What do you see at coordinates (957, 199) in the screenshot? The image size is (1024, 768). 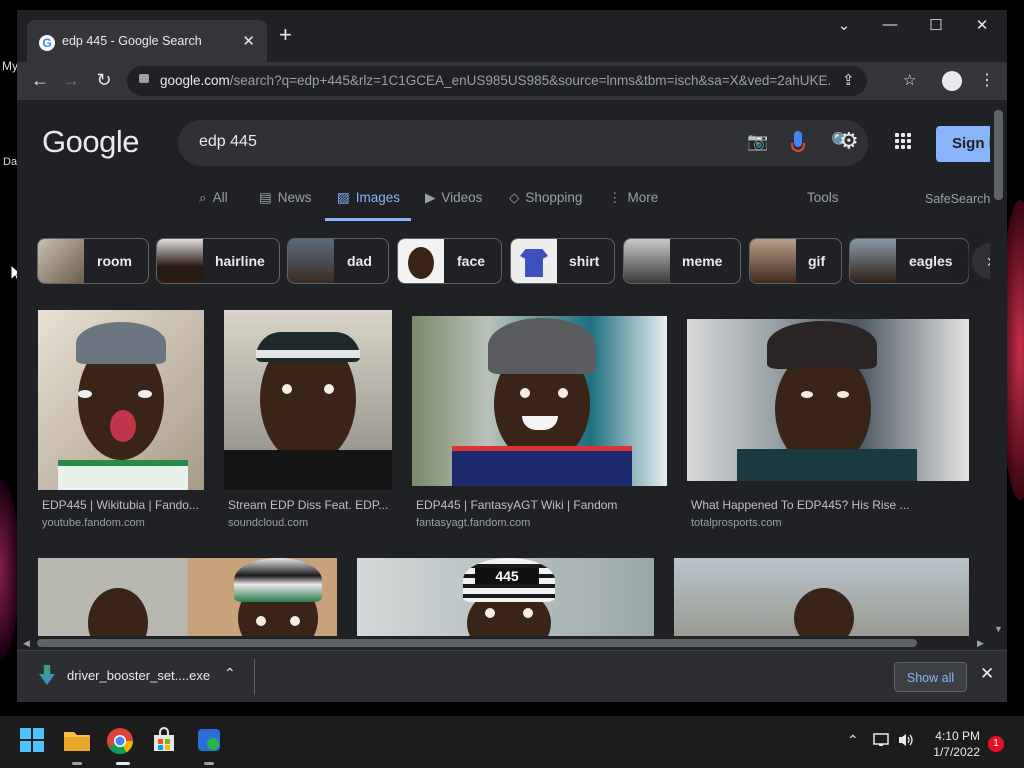 I see `safesearch-button: SafeSearch` at bounding box center [957, 199].